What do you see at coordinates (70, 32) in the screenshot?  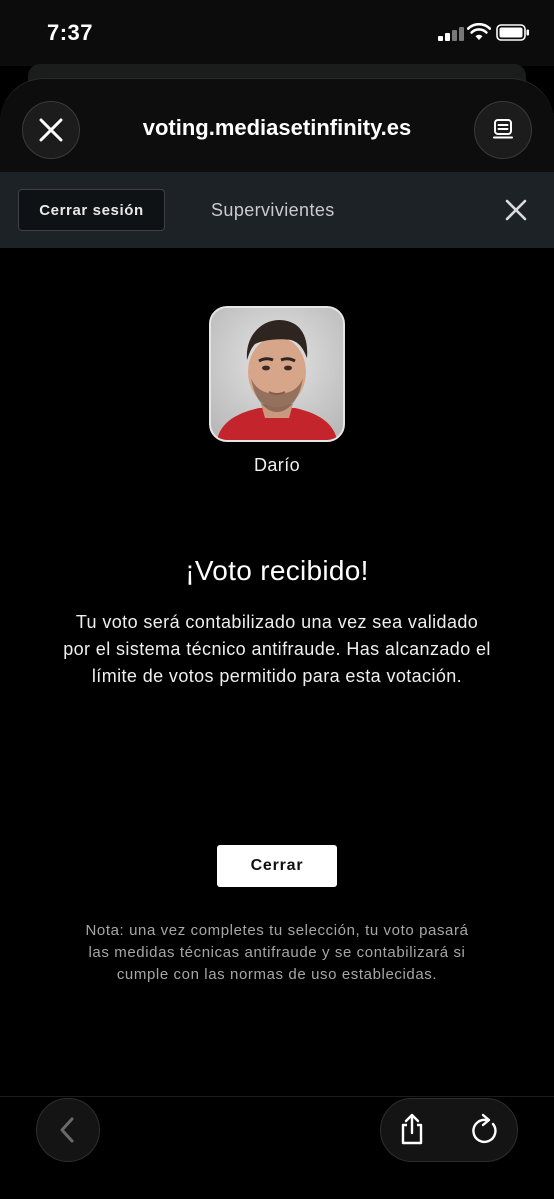 I see `status-time: 7:37` at bounding box center [70, 32].